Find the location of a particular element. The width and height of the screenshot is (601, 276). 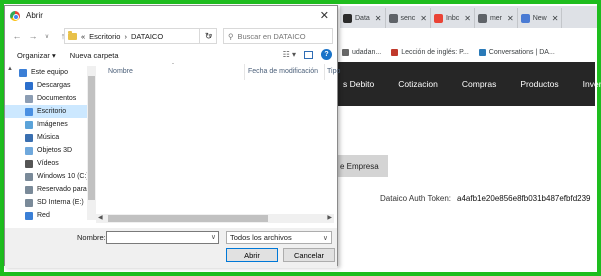

sidebar-item-label: Música is located at coordinates (48, 137).